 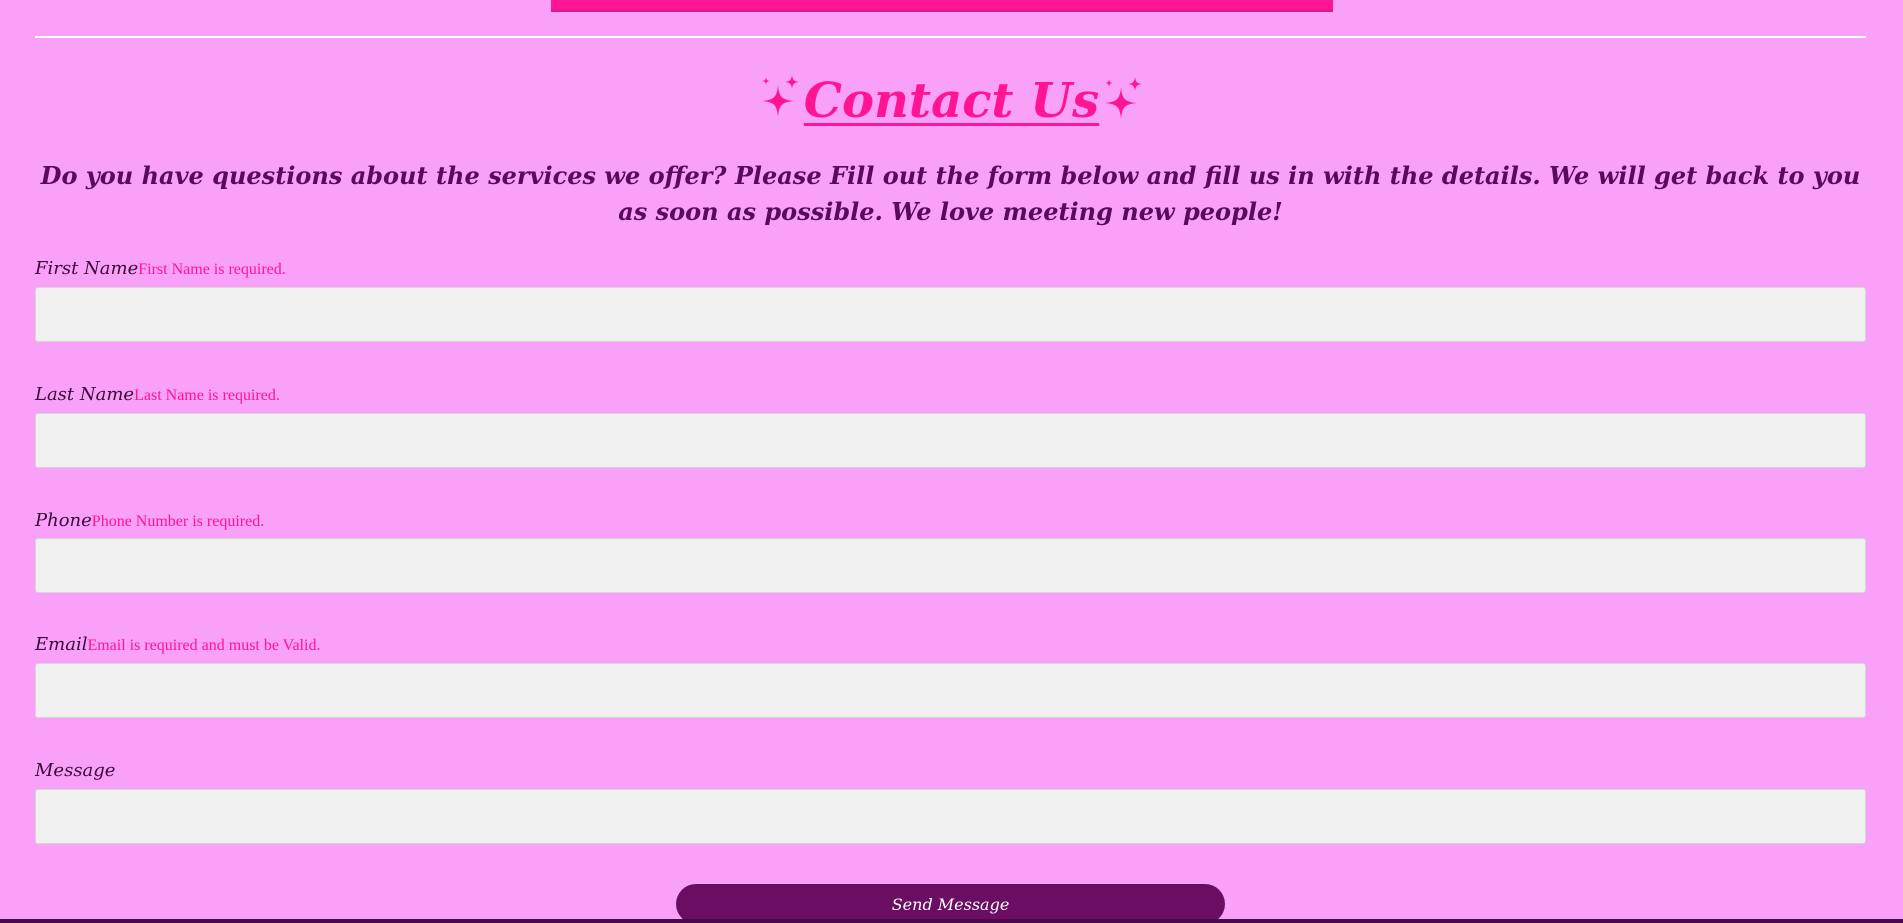 What do you see at coordinates (950, 440) in the screenshot?
I see `last-name-input` at bounding box center [950, 440].